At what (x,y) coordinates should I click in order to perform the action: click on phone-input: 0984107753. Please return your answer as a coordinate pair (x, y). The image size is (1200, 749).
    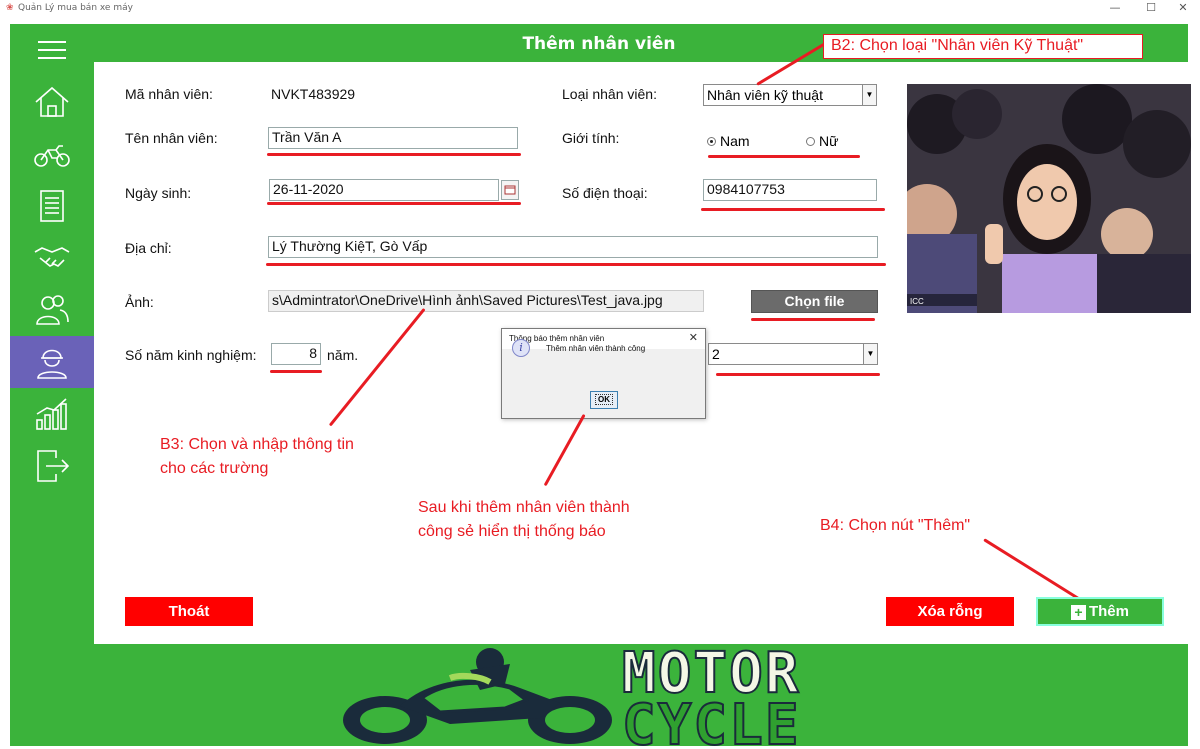
    Looking at the image, I should click on (790, 190).